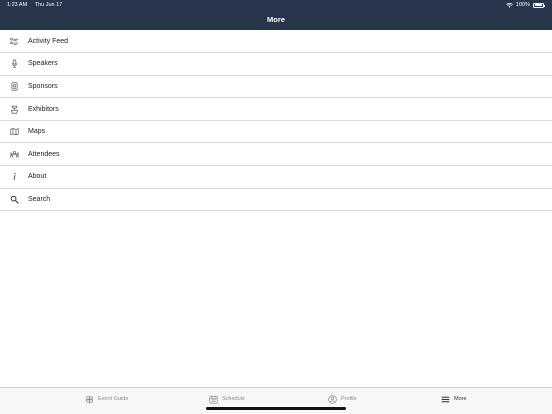 Image resolution: width=552 pixels, height=414 pixels. What do you see at coordinates (14, 109) in the screenshot?
I see `booth-icon` at bounding box center [14, 109].